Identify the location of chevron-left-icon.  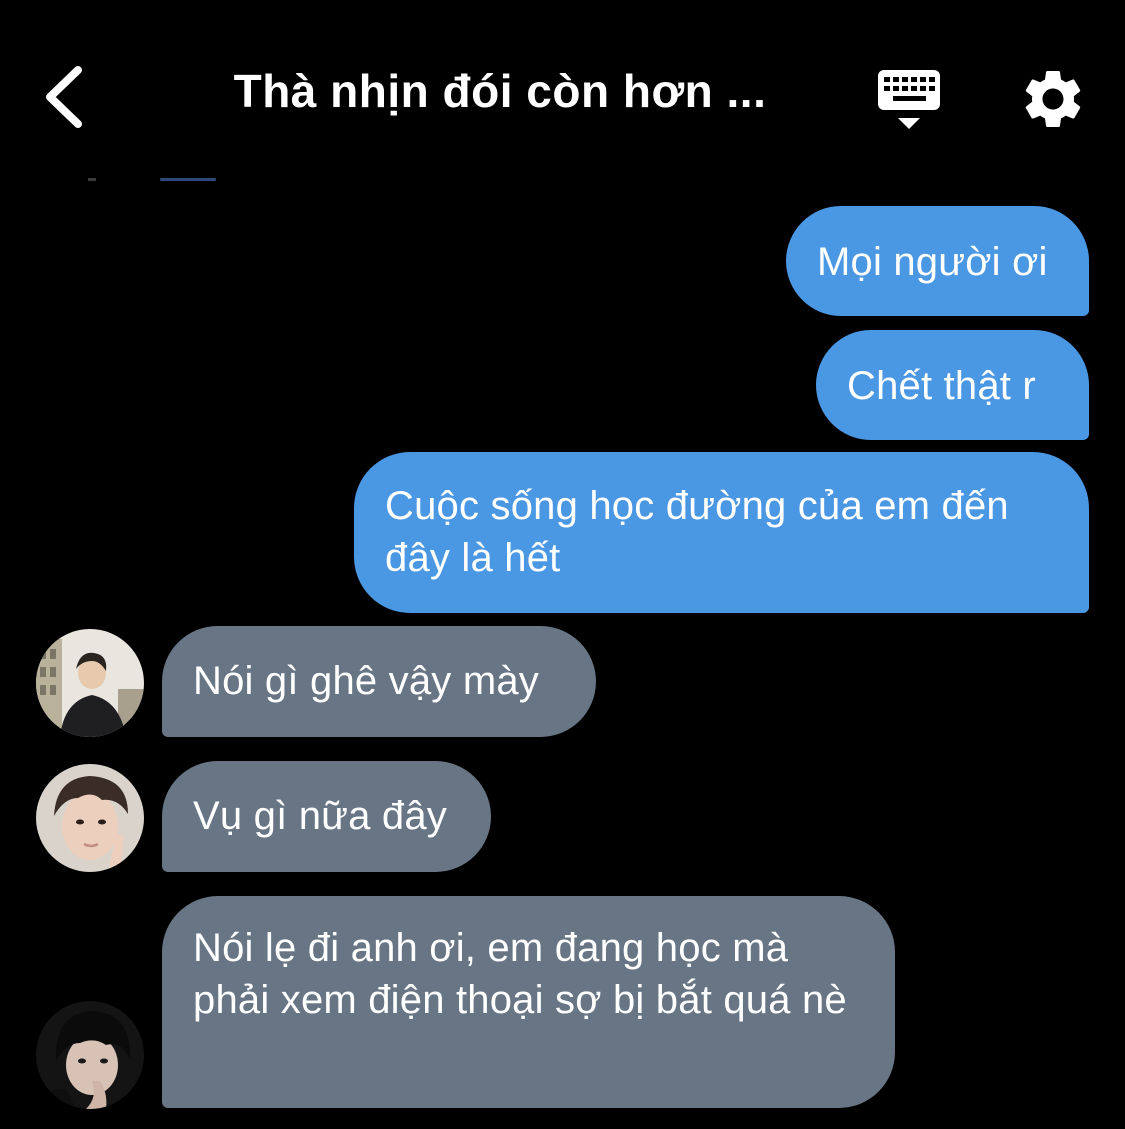
(64, 97).